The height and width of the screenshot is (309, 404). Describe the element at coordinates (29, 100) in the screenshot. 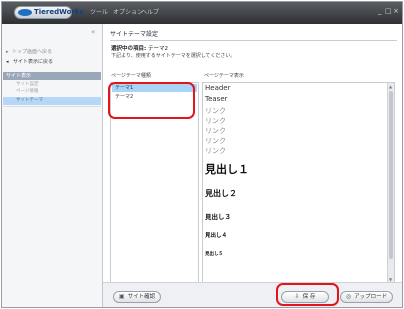

I see `sidebar-item-label: サイトテーマ` at that location.